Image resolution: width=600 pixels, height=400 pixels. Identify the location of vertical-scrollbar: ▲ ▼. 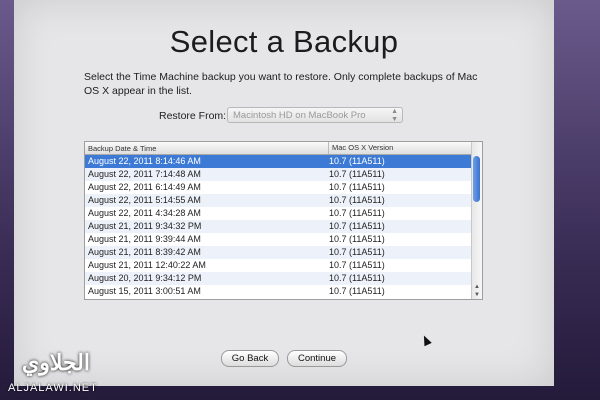
(476, 220).